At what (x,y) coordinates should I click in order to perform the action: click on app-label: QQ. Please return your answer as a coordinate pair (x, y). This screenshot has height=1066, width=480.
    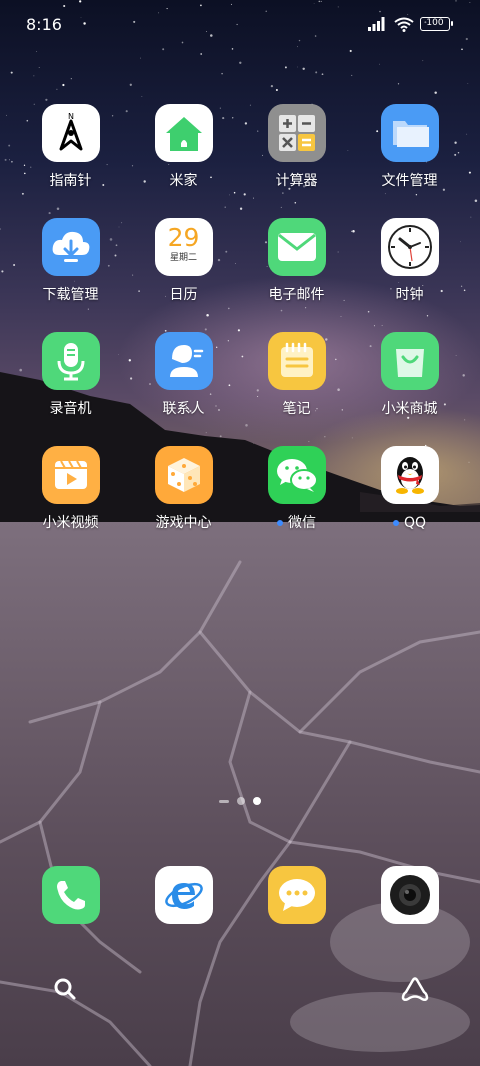
    Looking at the image, I should click on (415, 523).